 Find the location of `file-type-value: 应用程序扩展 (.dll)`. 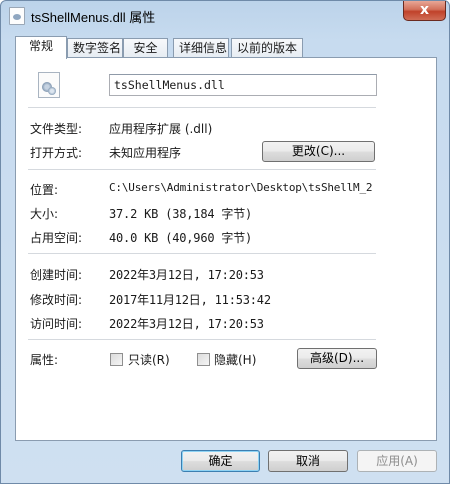

file-type-value: 应用程序扩展 (.dll) is located at coordinates (161, 129).